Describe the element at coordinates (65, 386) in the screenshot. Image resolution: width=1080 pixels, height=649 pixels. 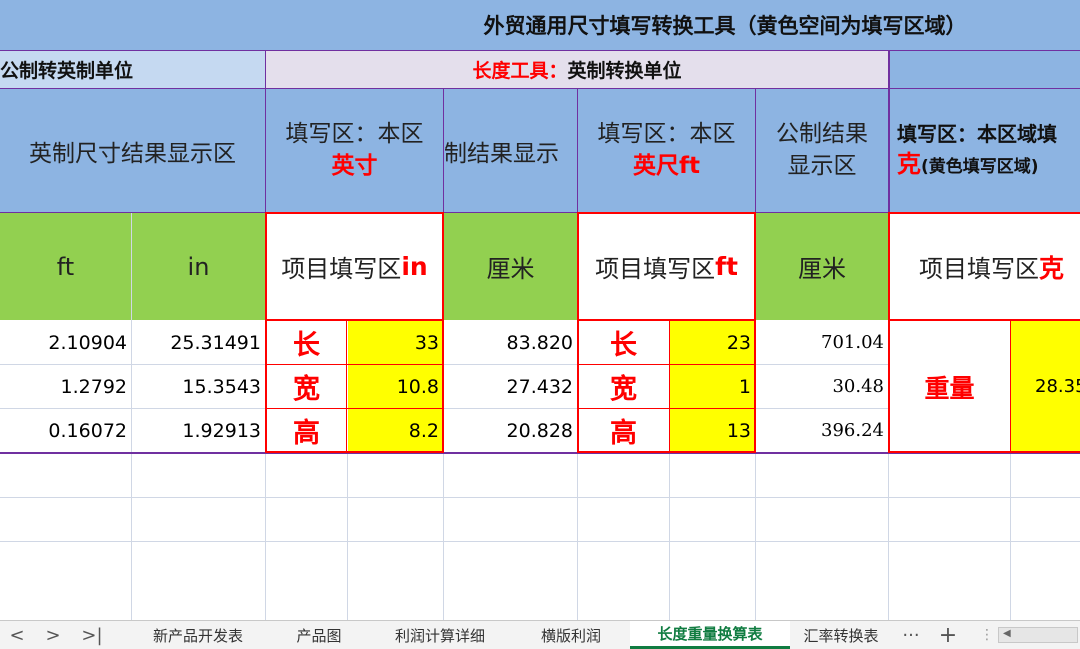
I see `cell-ft: 1.2792` at that location.